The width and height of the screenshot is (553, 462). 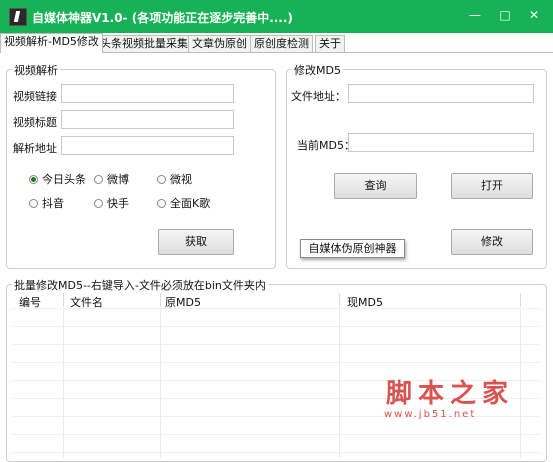 I want to click on file-address-input, so click(x=441, y=93).